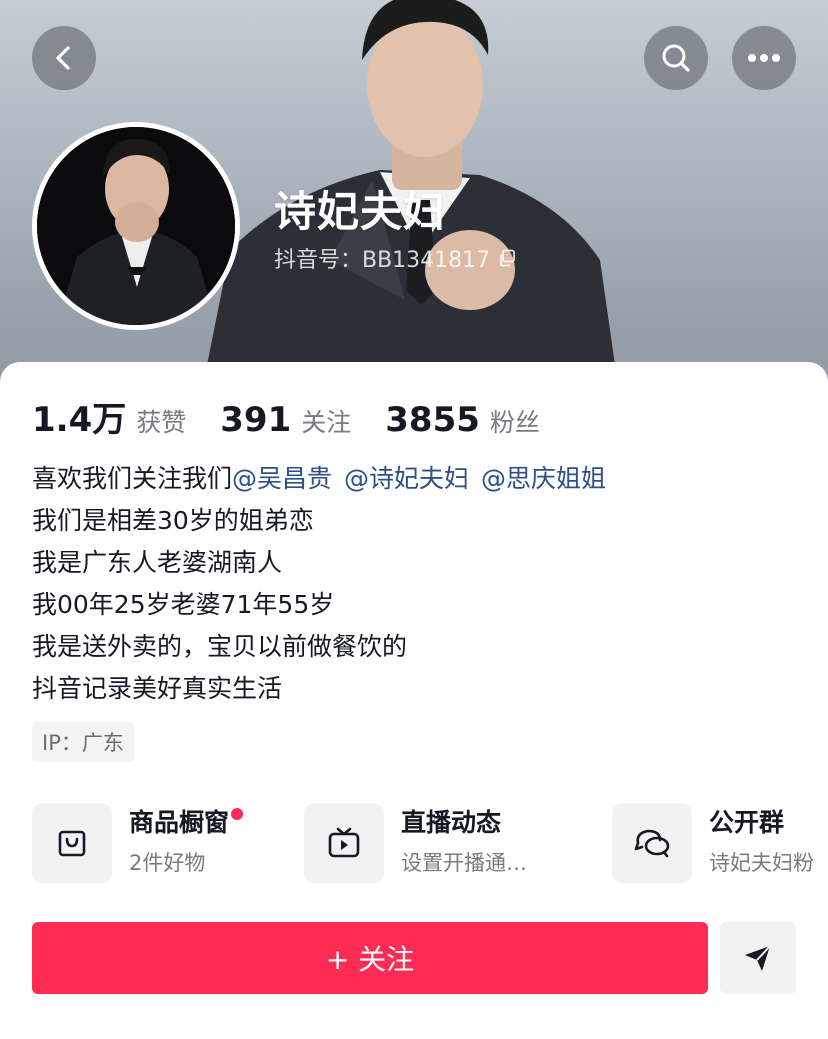 The image size is (828, 1039). I want to click on tv-live-icon, so click(344, 842).